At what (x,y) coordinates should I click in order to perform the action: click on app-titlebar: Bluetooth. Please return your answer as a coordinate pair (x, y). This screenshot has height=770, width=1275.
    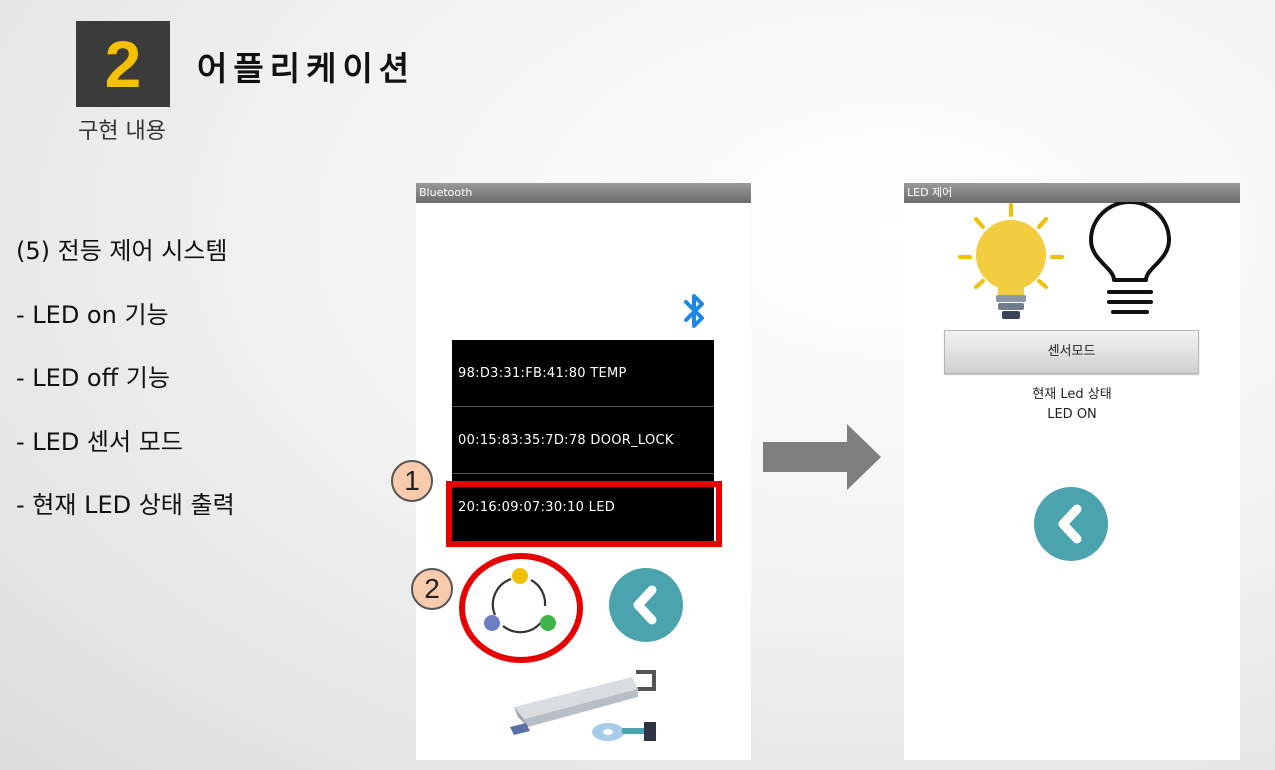
    Looking at the image, I should click on (583, 193).